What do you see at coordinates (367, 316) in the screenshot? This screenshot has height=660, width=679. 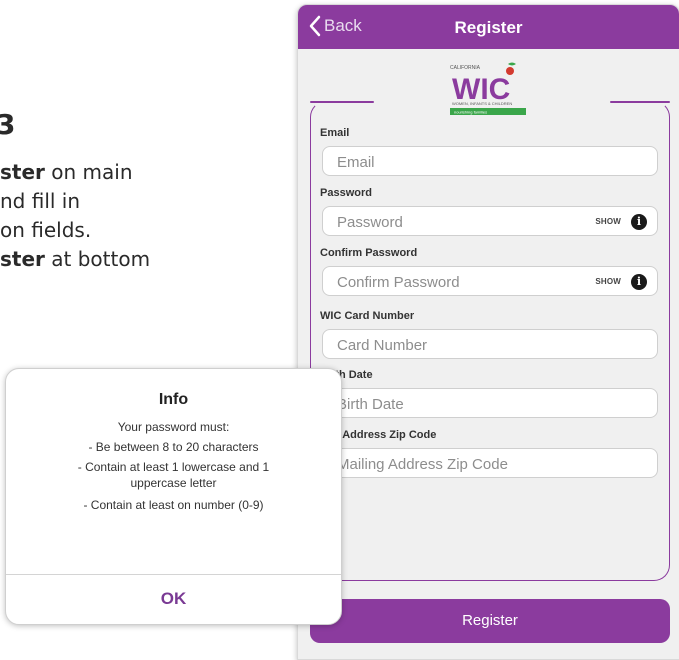 I see `card-number-label: WIC Card Number` at bounding box center [367, 316].